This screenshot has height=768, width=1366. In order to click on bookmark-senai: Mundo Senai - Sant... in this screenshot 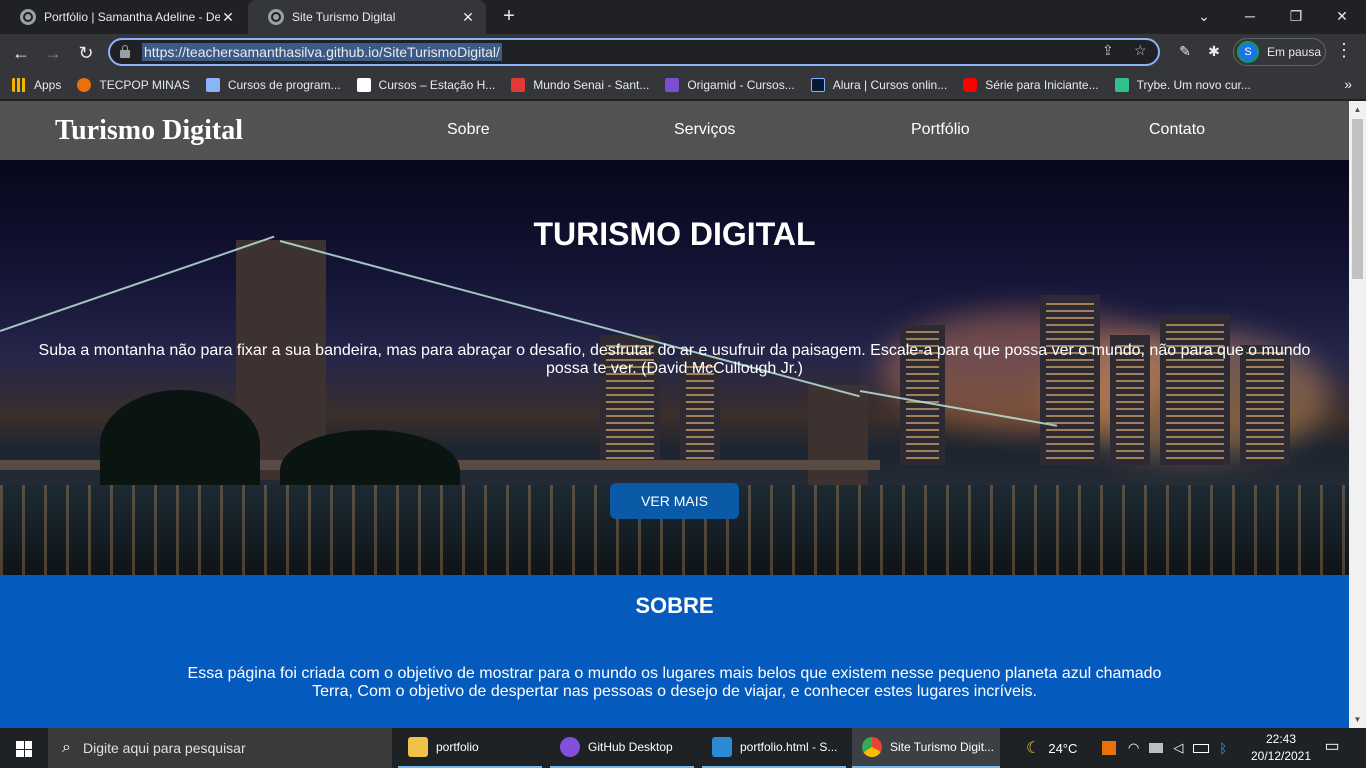, I will do `click(580, 85)`.